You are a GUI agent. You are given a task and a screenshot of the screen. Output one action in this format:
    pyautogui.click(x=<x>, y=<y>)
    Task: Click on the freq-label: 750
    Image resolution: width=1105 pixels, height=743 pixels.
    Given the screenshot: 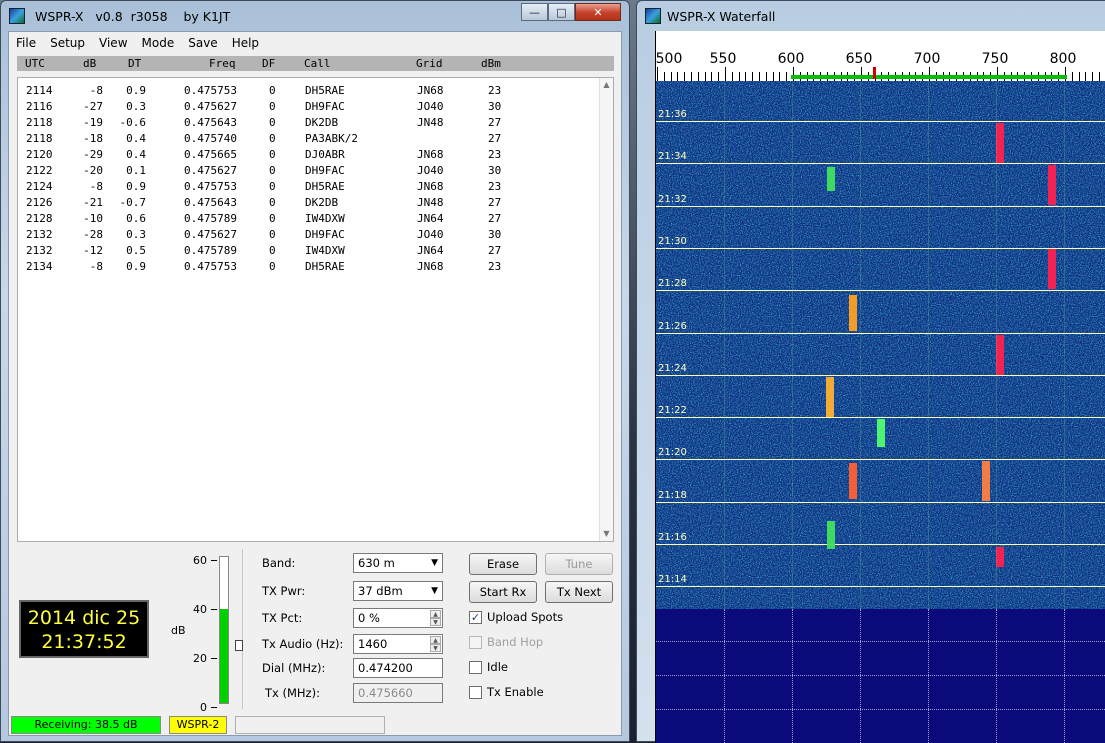 What is the action you would take?
    pyautogui.click(x=995, y=59)
    